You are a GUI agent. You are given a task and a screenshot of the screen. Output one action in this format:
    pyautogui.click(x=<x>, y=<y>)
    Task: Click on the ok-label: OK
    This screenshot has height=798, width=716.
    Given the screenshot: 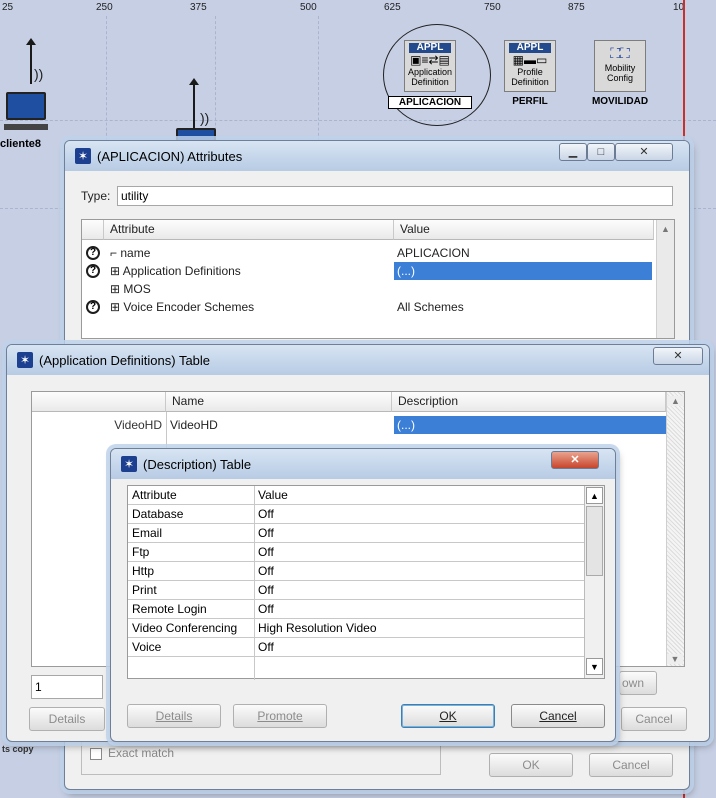 What is the action you would take?
    pyautogui.click(x=448, y=716)
    